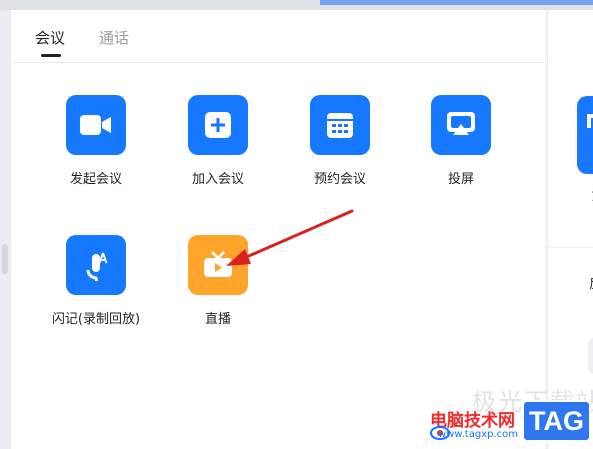  What do you see at coordinates (296, 5) in the screenshot?
I see `window-top-strip` at bounding box center [296, 5].